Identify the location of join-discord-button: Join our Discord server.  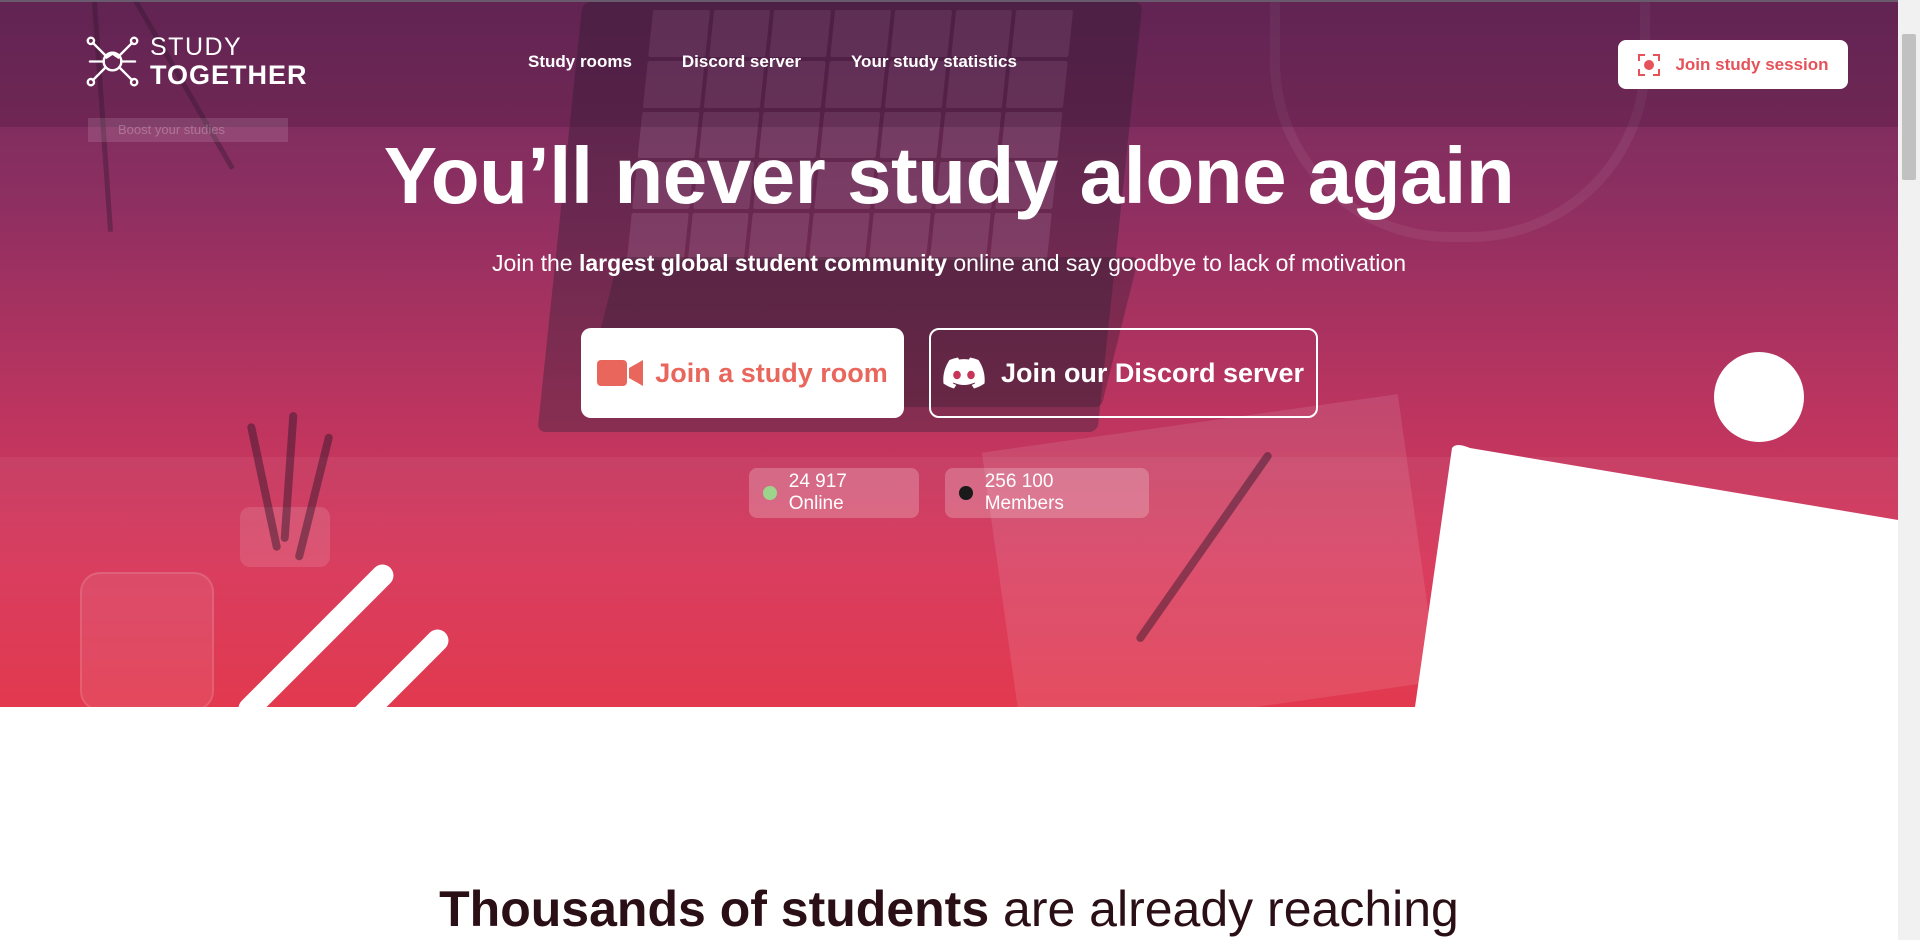
(1123, 373).